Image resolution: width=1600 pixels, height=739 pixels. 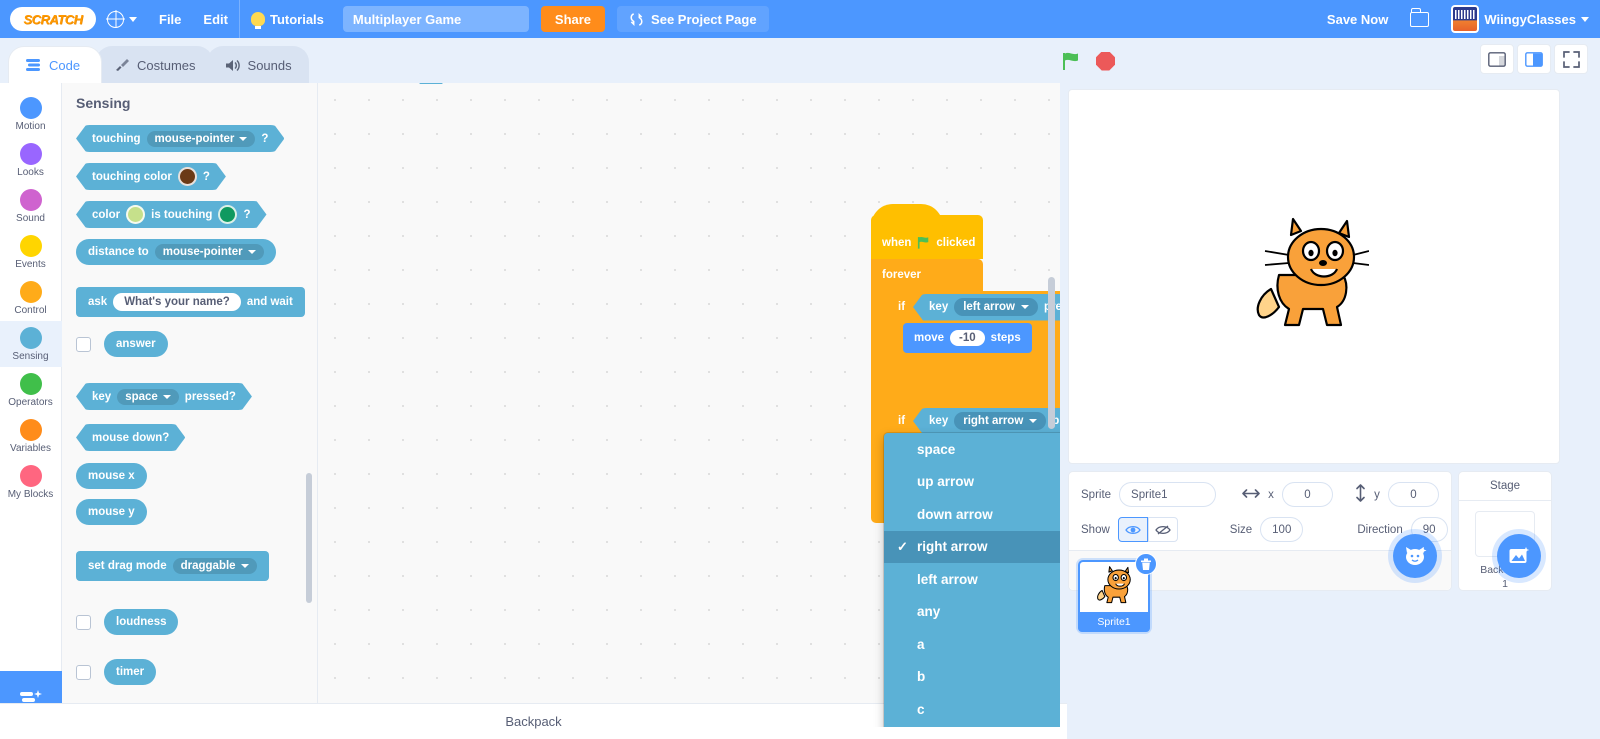 What do you see at coordinates (122, 19) in the screenshot?
I see `language-selector` at bounding box center [122, 19].